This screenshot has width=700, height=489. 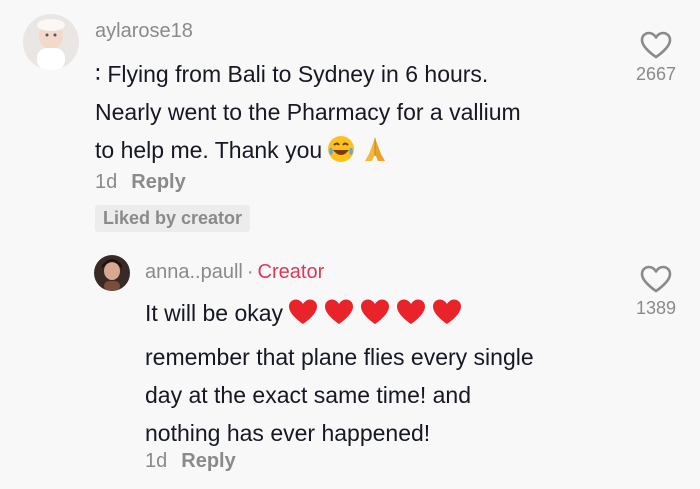 I want to click on comment-text-line: ∶ Flying from Bali to Sydney in 6 hours., so click(x=292, y=74).